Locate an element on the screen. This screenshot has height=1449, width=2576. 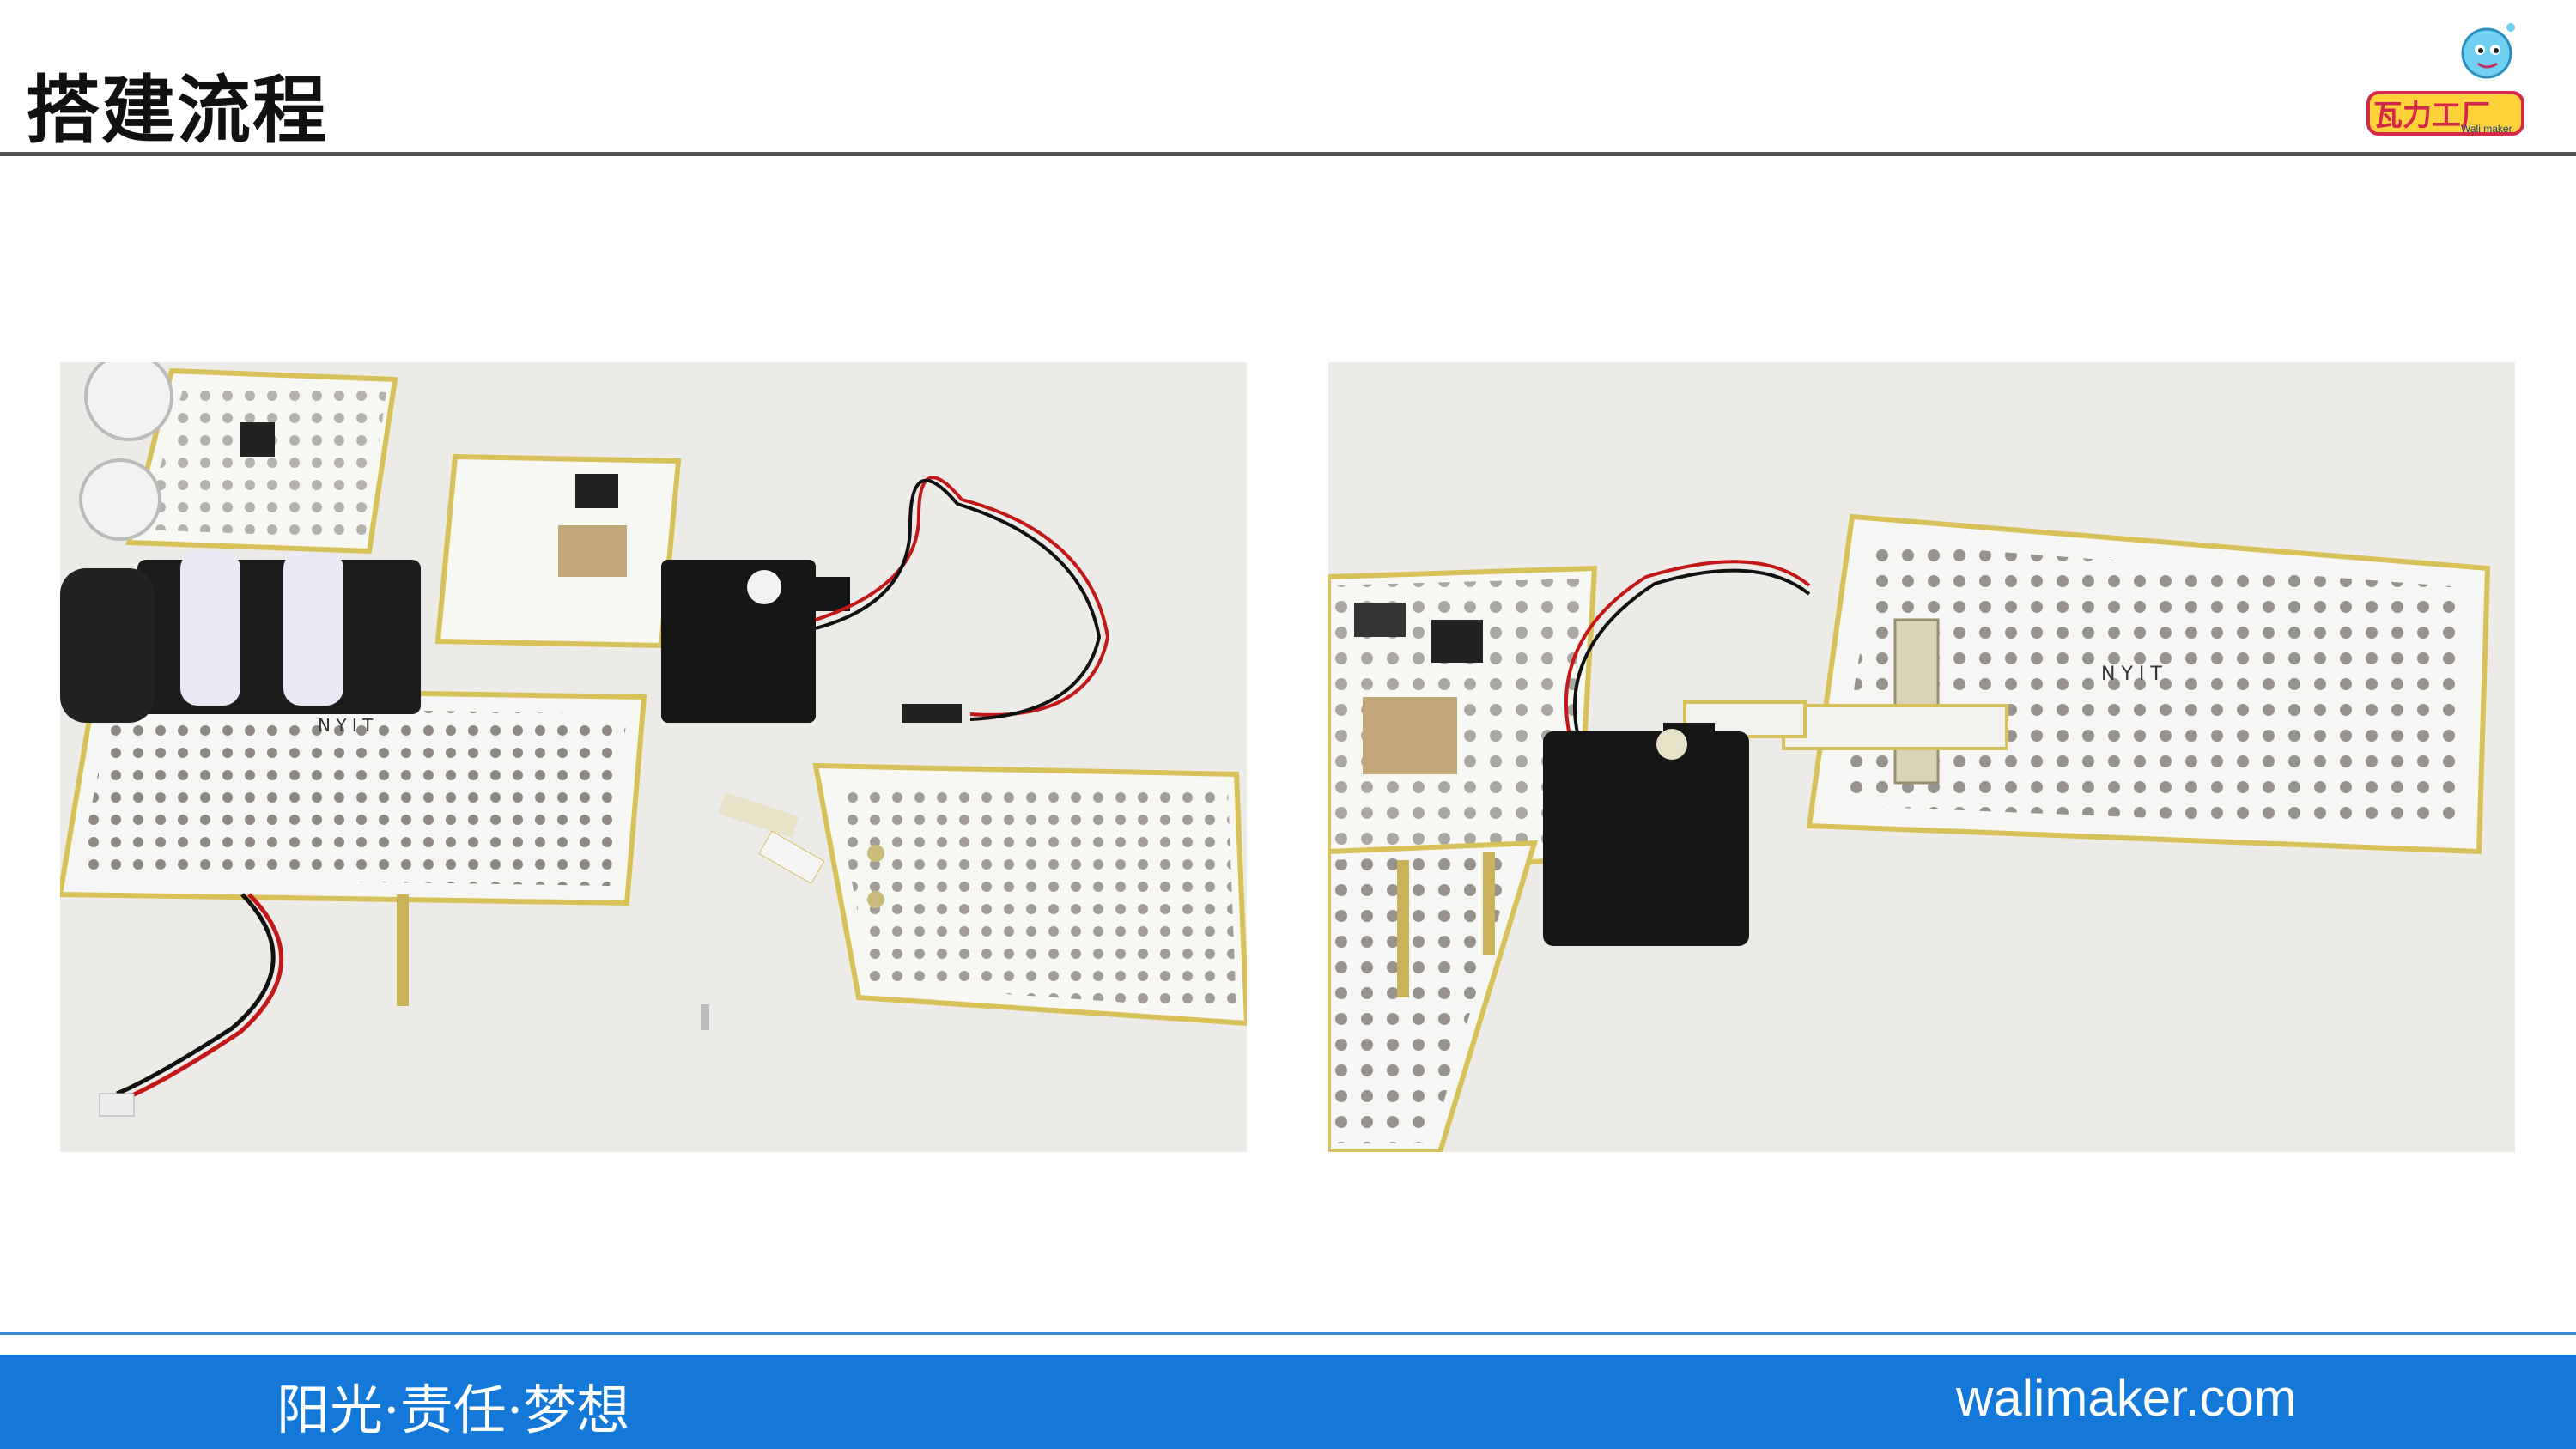
footer-bar: 阳光·责任·梦想 walimaker.com is located at coordinates (1288, 1402).